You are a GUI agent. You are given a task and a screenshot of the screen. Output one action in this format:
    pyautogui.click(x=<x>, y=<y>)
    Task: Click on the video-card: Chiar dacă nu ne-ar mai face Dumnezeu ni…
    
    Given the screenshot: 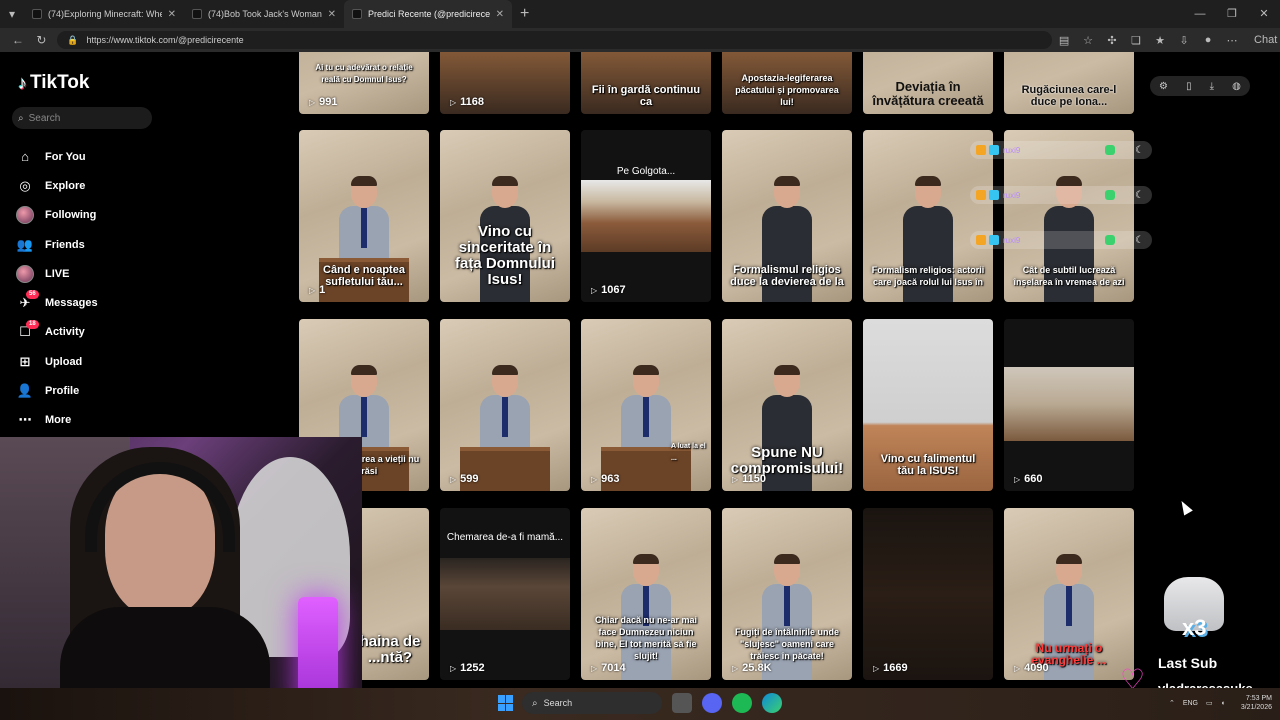 What is the action you would take?
    pyautogui.click(x=646, y=594)
    